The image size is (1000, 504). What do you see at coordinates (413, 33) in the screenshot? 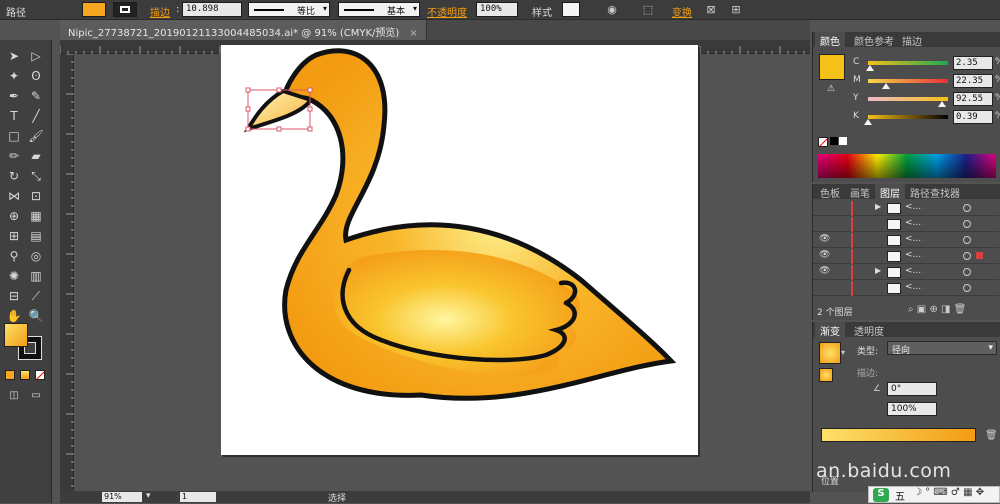
I see `close-tab-icon: ×` at bounding box center [413, 33].